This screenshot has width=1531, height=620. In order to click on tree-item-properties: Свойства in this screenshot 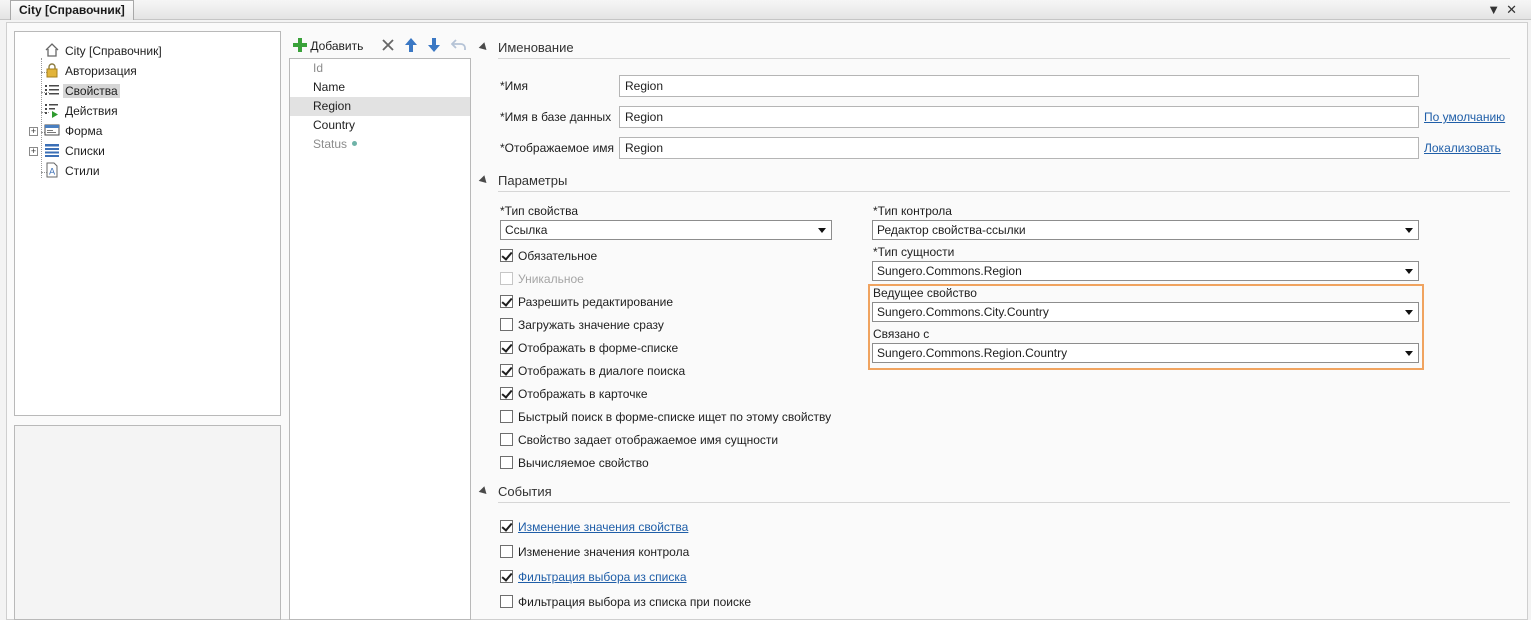, I will do `click(82, 91)`.